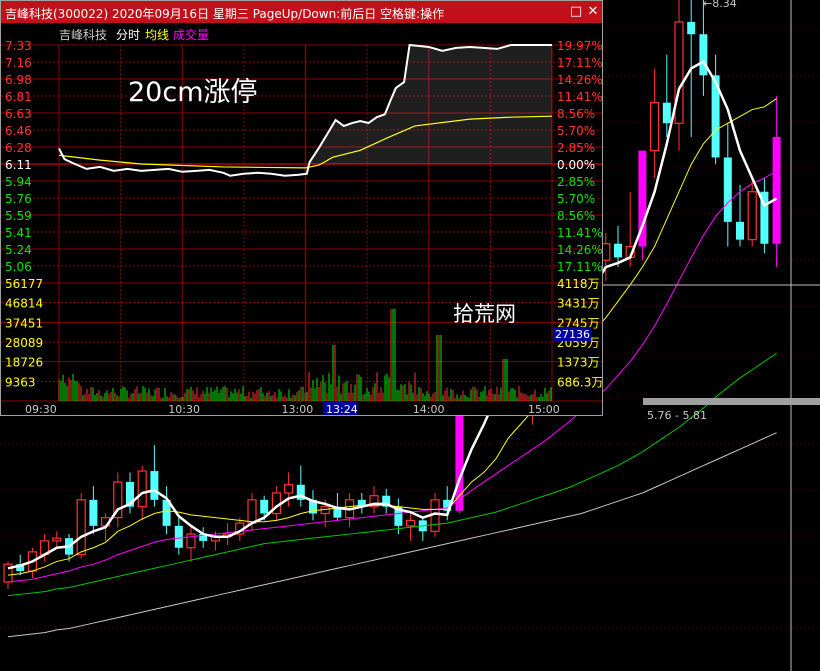 The height and width of the screenshot is (671, 820). I want to click on legend-avg: 均线, so click(157, 35).